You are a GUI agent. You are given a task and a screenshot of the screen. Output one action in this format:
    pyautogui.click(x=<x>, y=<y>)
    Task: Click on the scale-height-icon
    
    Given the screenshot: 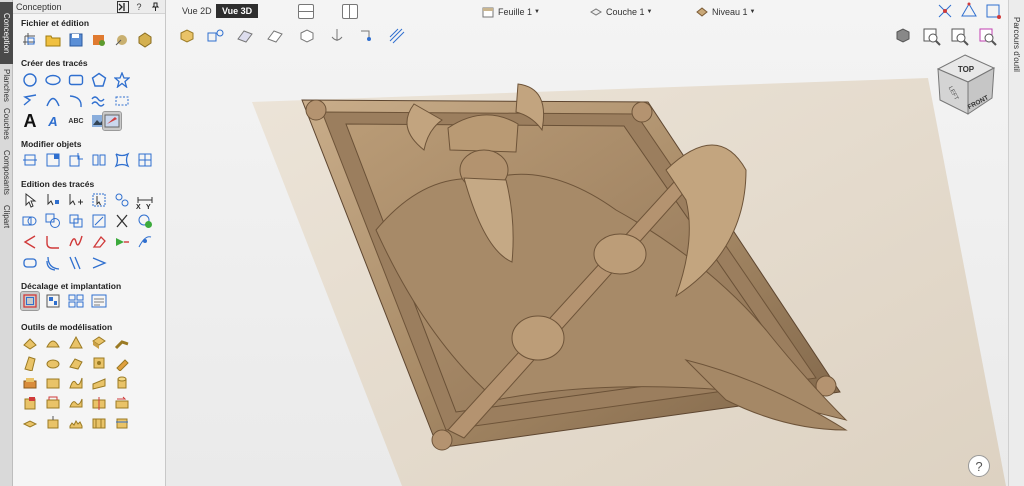 What is the action you would take?
    pyautogui.click(x=53, y=423)
    